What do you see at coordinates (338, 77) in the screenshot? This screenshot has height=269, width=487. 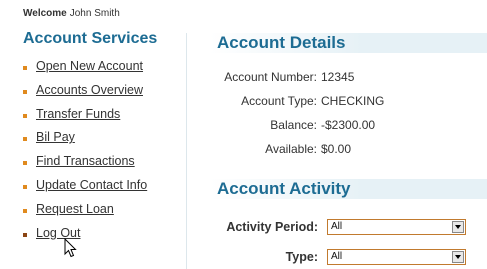 I see `account-number-value: 12345` at bounding box center [338, 77].